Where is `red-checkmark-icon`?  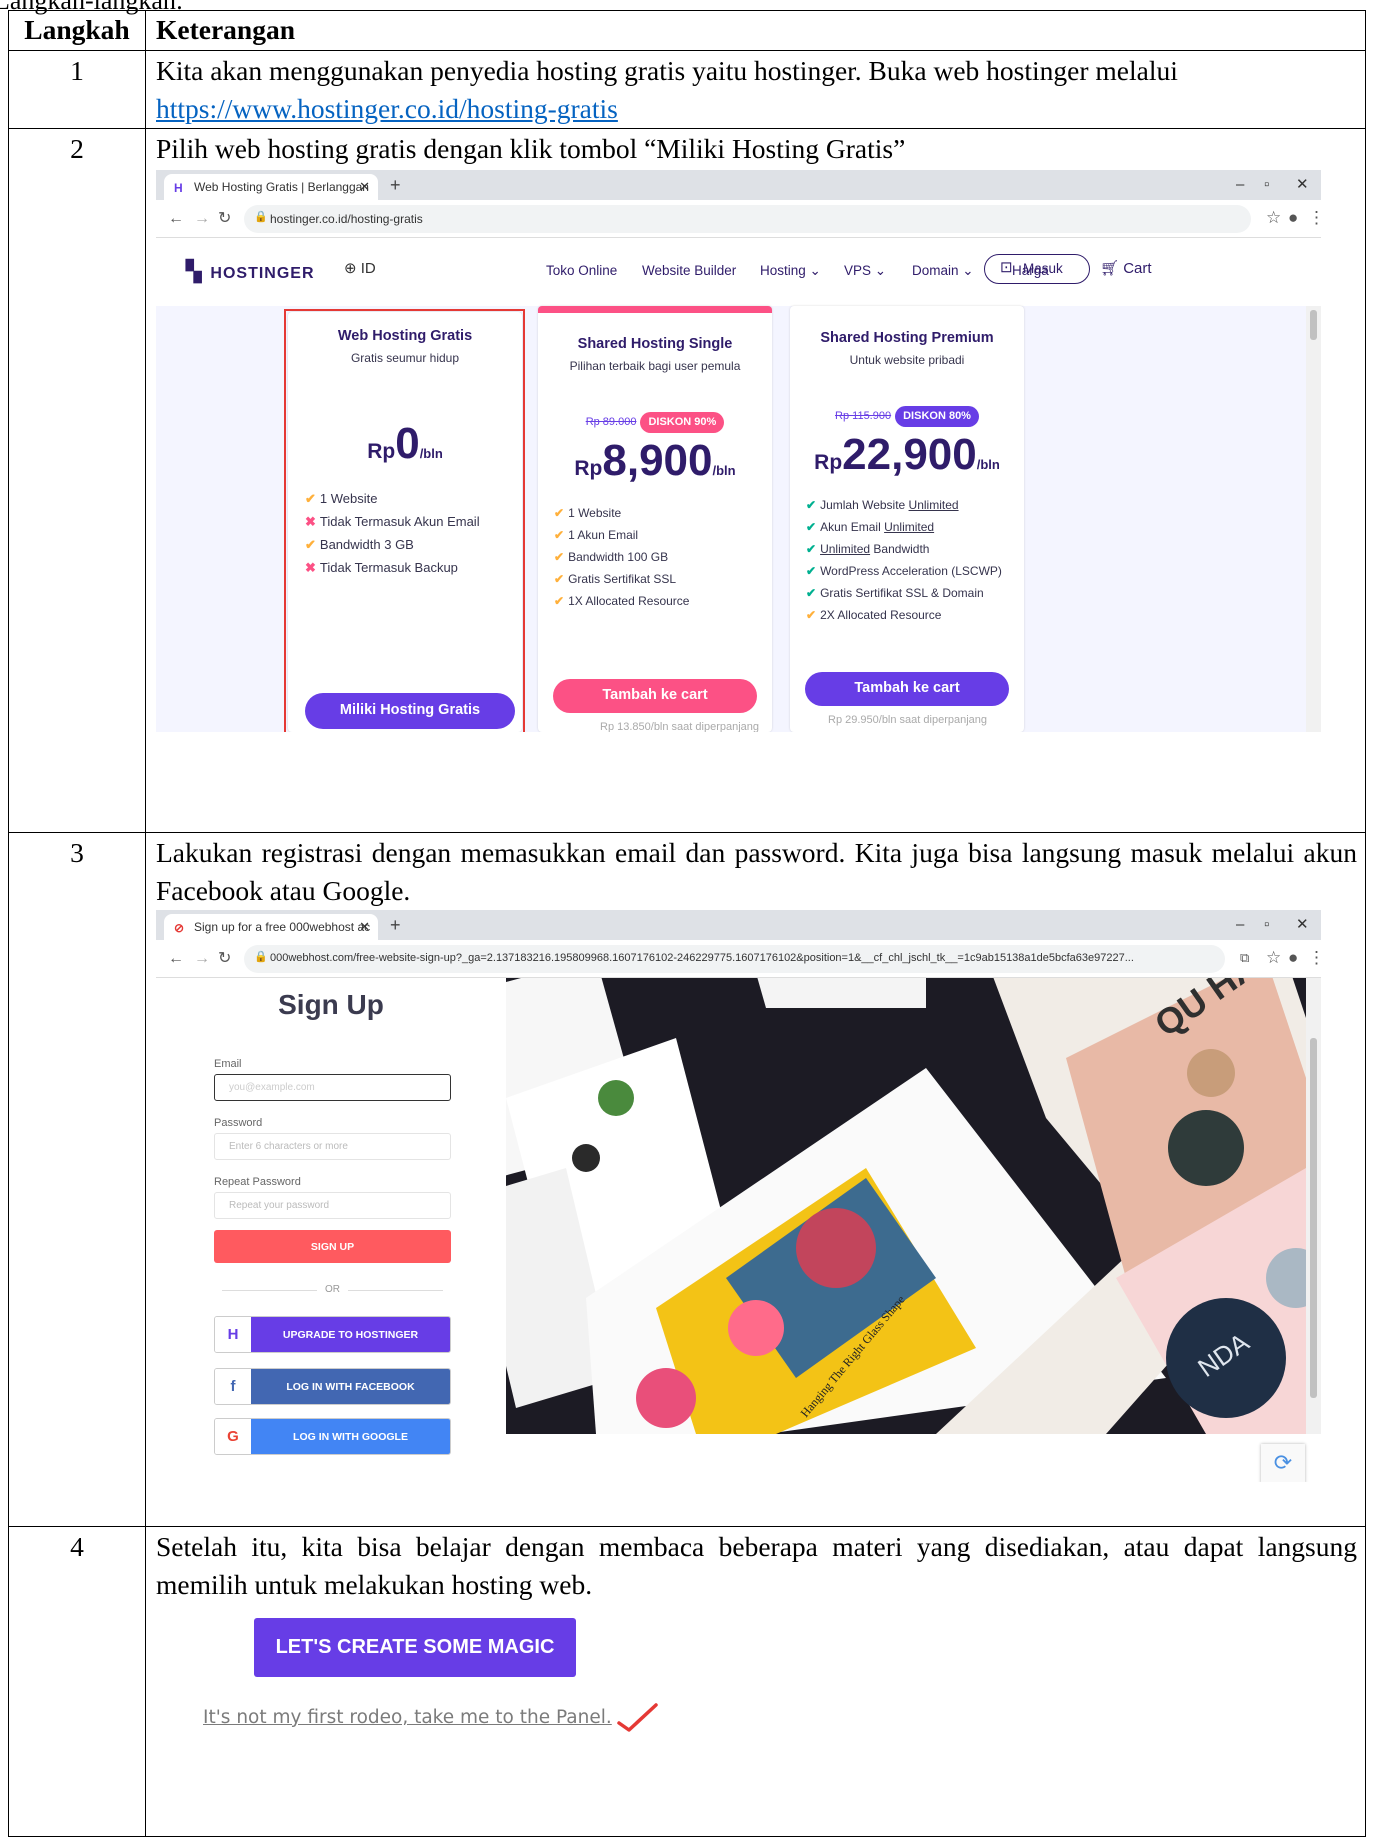
red-checkmark-icon is located at coordinates (637, 1717).